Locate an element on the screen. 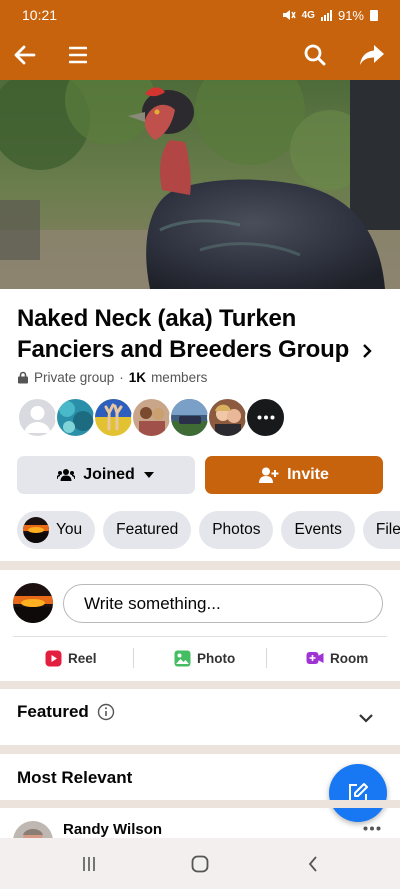 This screenshot has height=889, width=400. joined-label: Joined is located at coordinates (109, 474).